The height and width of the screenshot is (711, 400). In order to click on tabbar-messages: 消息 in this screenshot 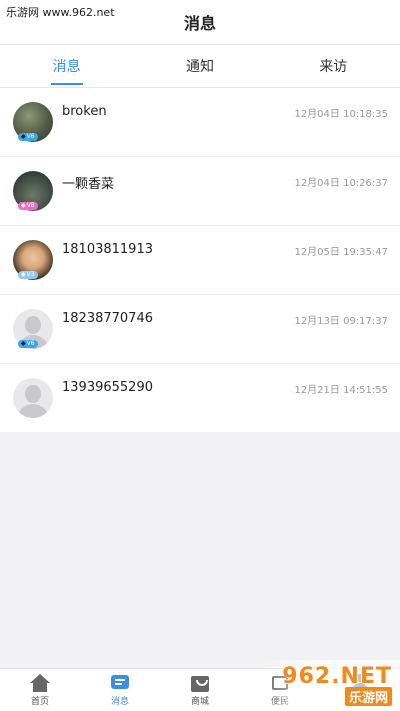, I will do `click(120, 690)`.